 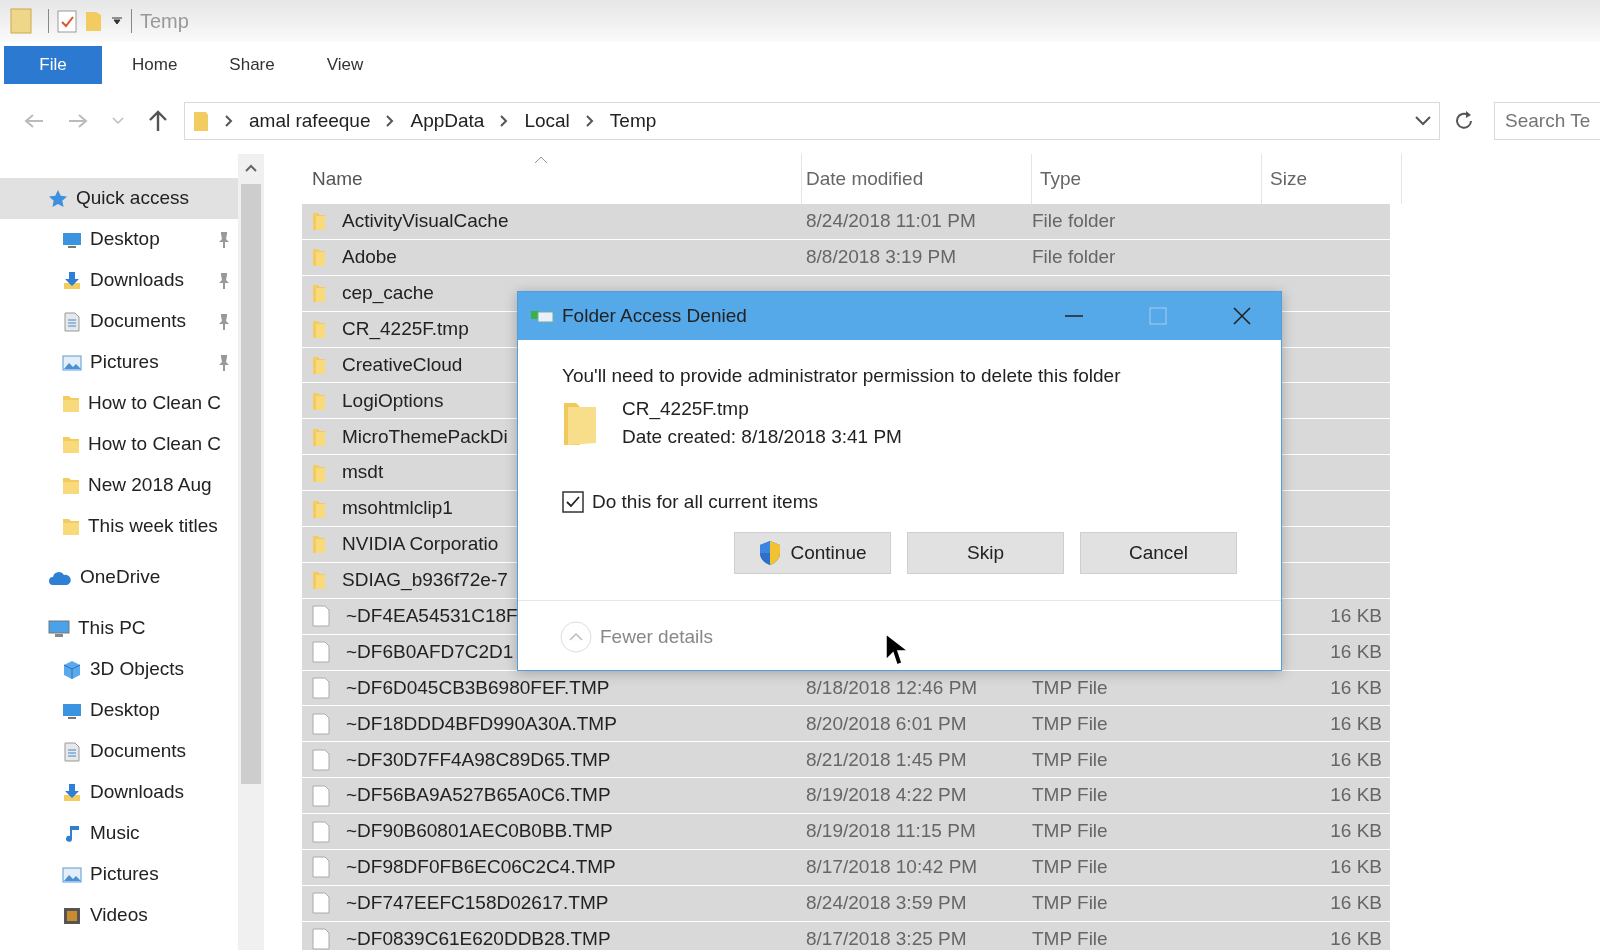 I want to click on date-modified: 8/24/2018 3:59 PM, so click(x=886, y=903).